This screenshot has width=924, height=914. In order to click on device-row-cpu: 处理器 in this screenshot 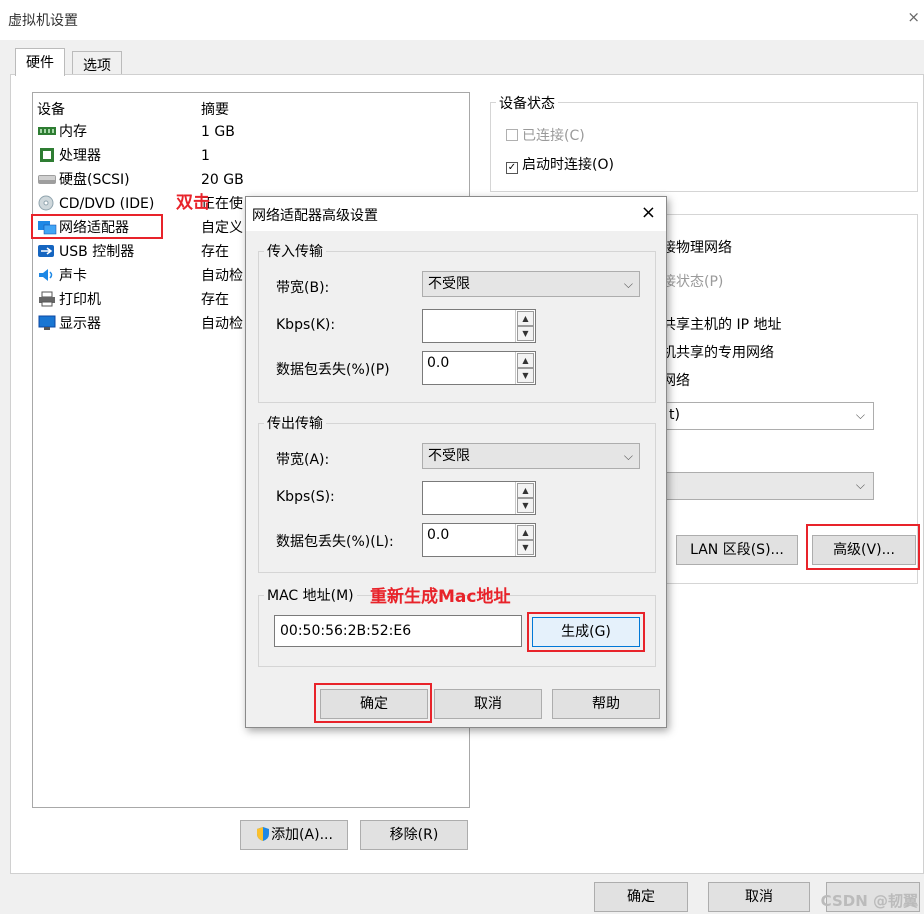, I will do `click(69, 156)`.